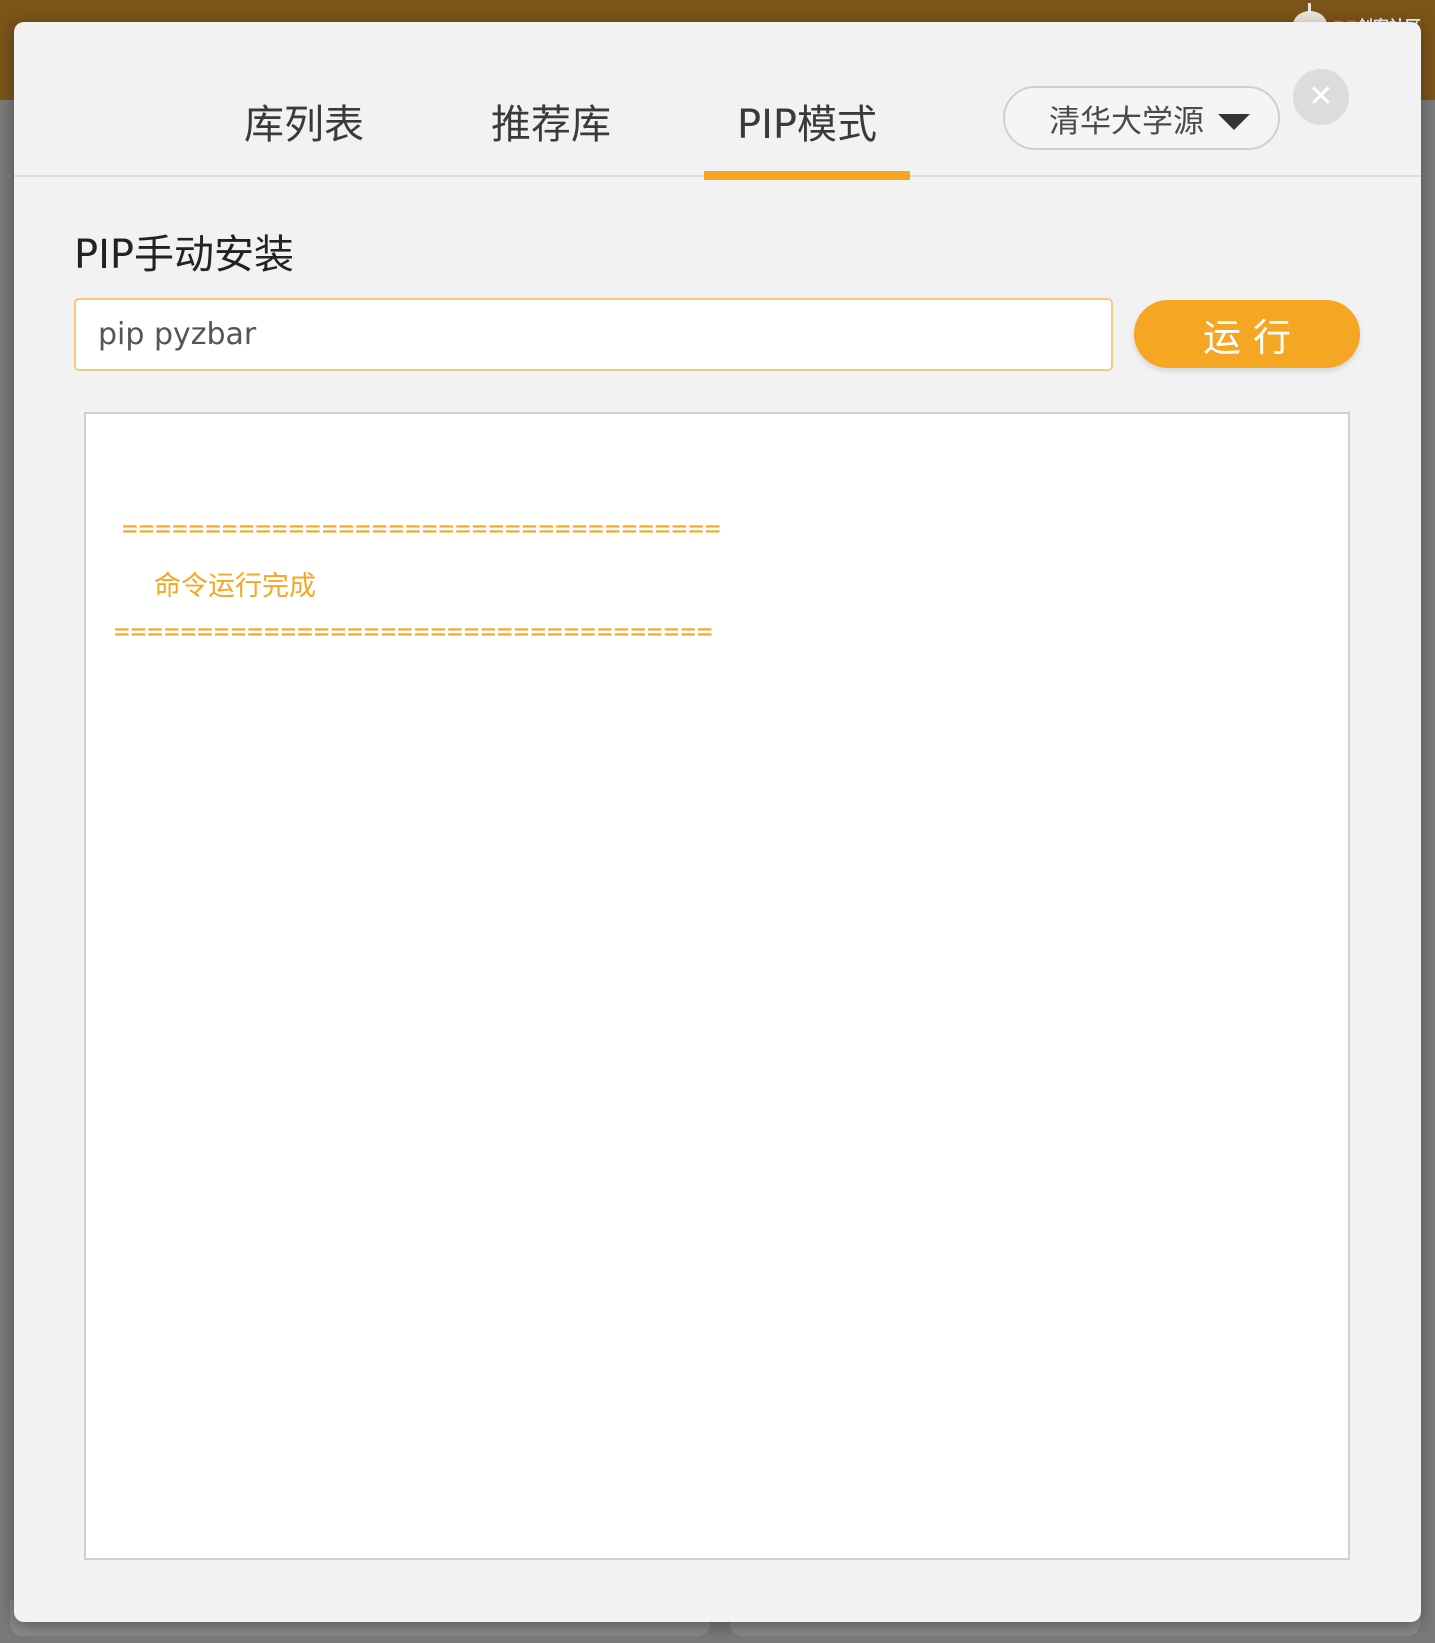 The width and height of the screenshot is (1435, 1643). What do you see at coordinates (304, 135) in the screenshot?
I see `tab-library-list: 库列表` at bounding box center [304, 135].